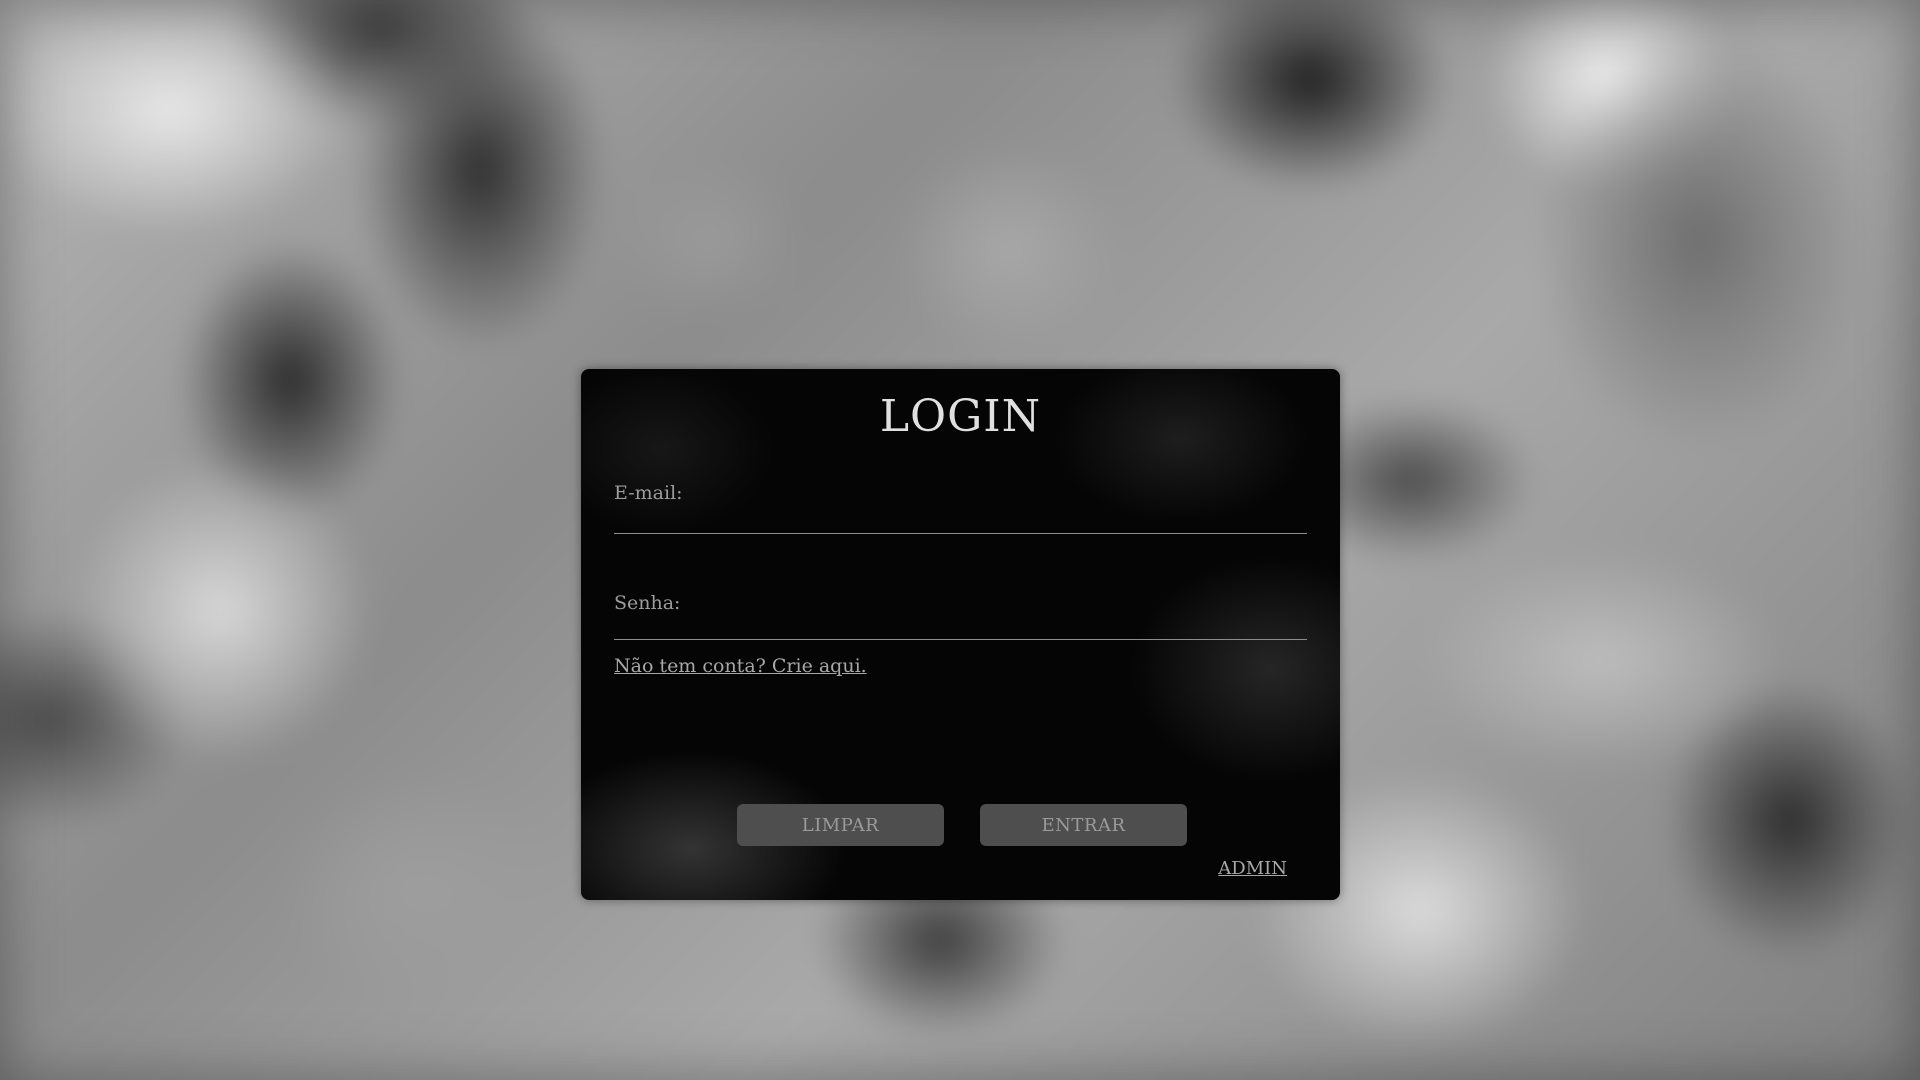 The width and height of the screenshot is (1920, 1080). Describe the element at coordinates (648, 493) in the screenshot. I see `email-label: E-mail:` at that location.